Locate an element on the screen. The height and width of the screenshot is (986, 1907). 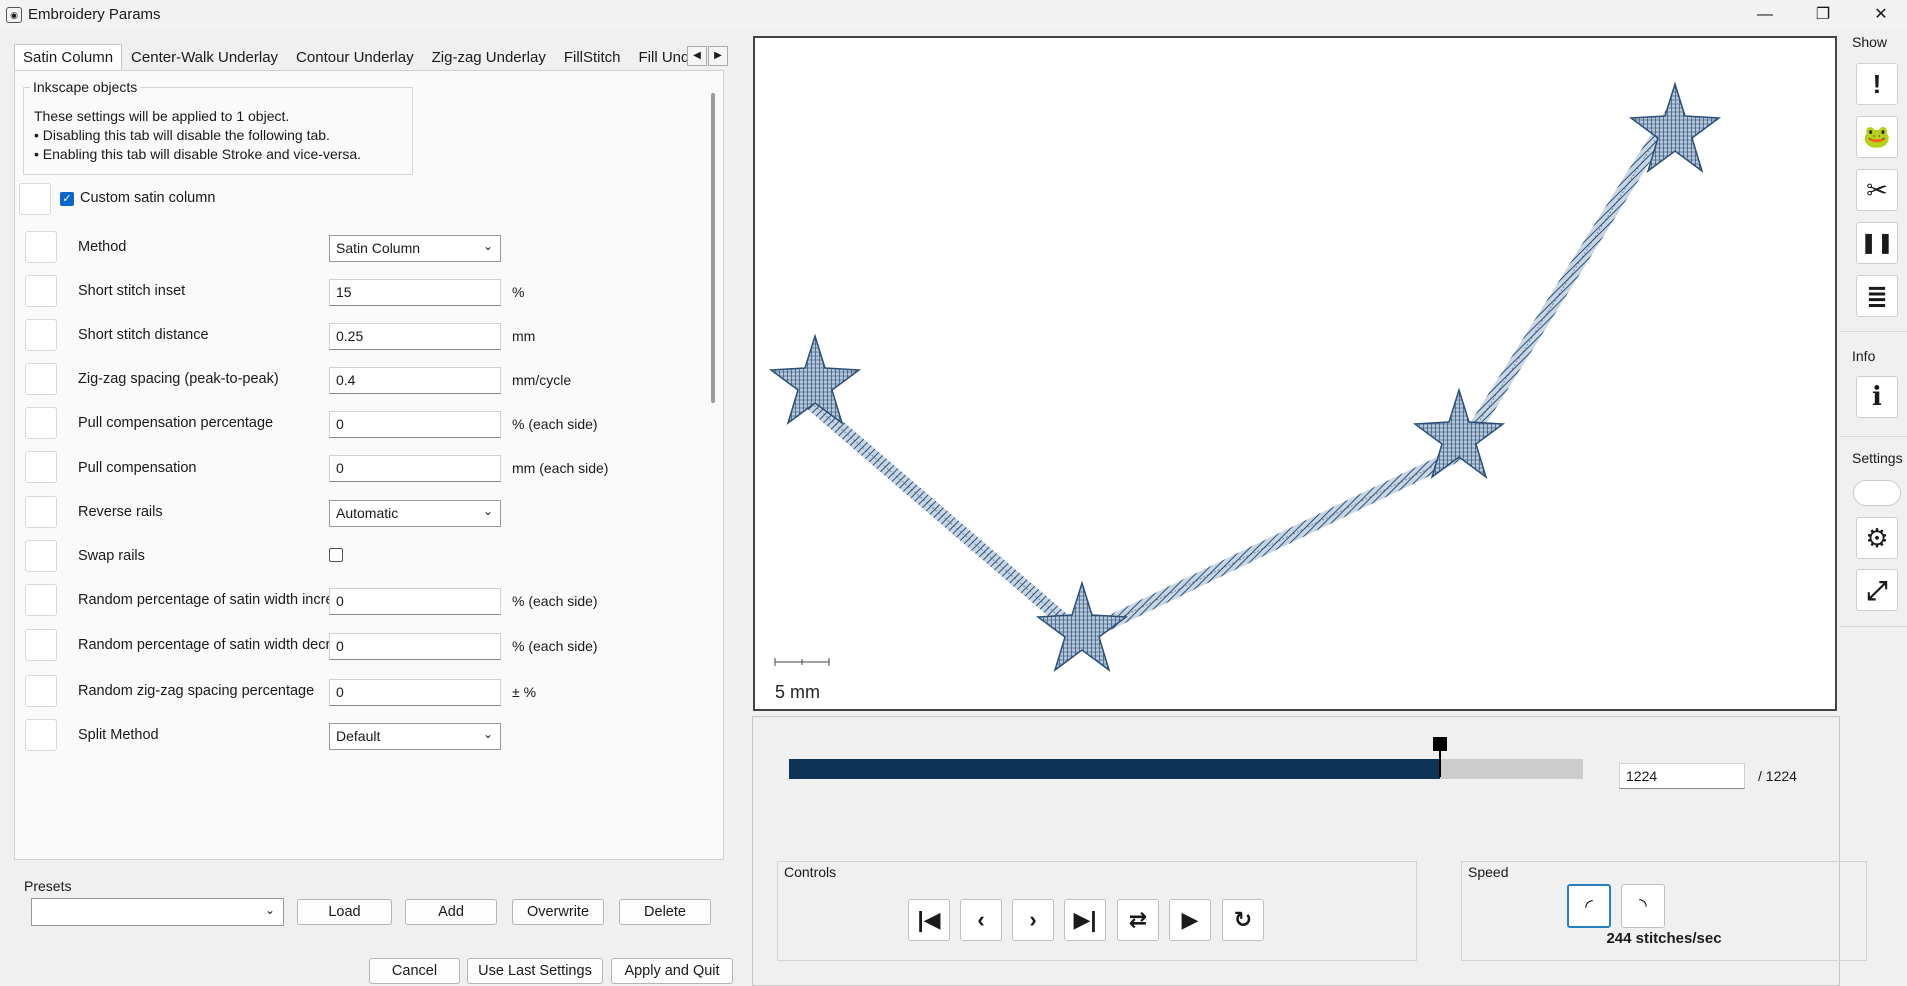
gear-icon: ⚙ is located at coordinates (1877, 538).